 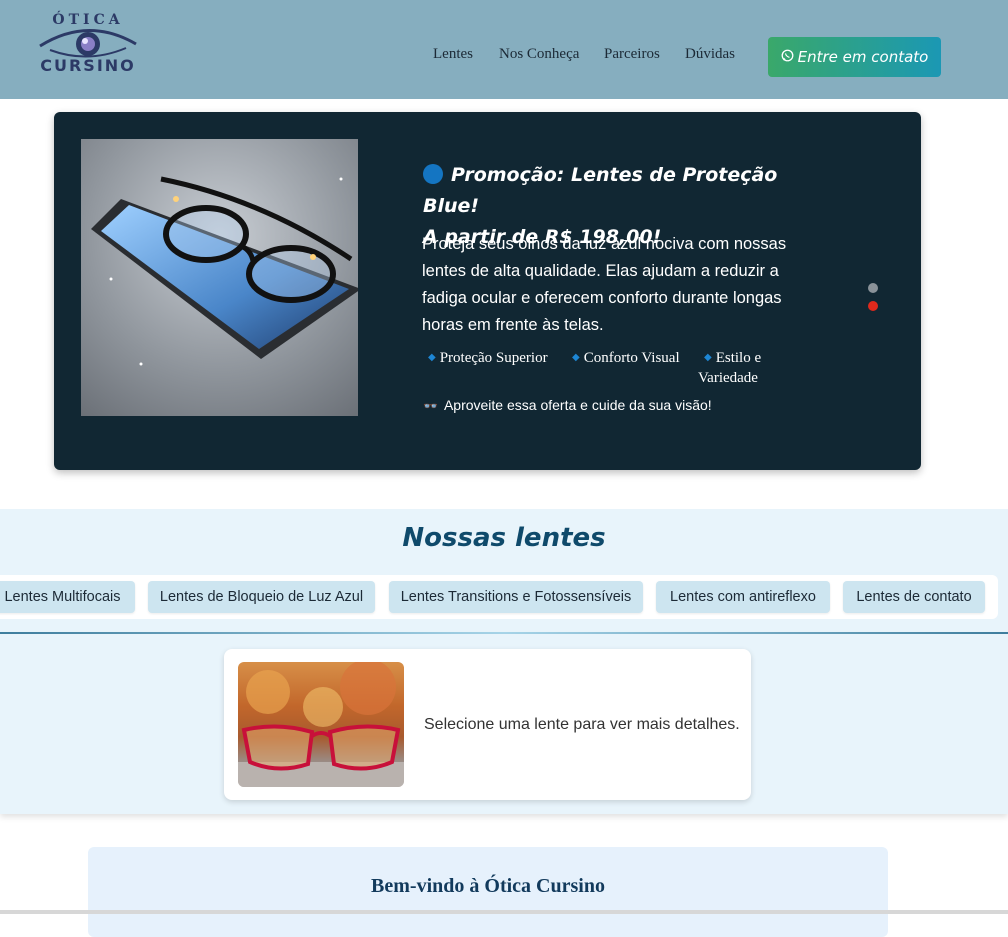 What do you see at coordinates (873, 306) in the screenshot?
I see `carousel-dot-2-active` at bounding box center [873, 306].